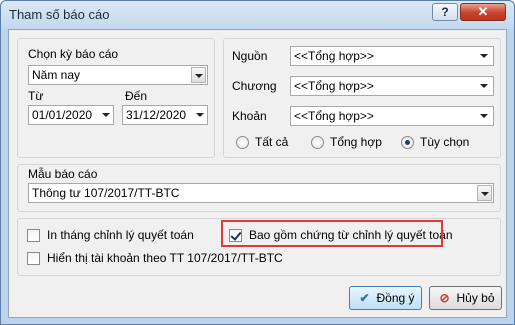 The image size is (515, 325). I want to click on item-select-value: <<Tổng hợp>>, so click(334, 116).